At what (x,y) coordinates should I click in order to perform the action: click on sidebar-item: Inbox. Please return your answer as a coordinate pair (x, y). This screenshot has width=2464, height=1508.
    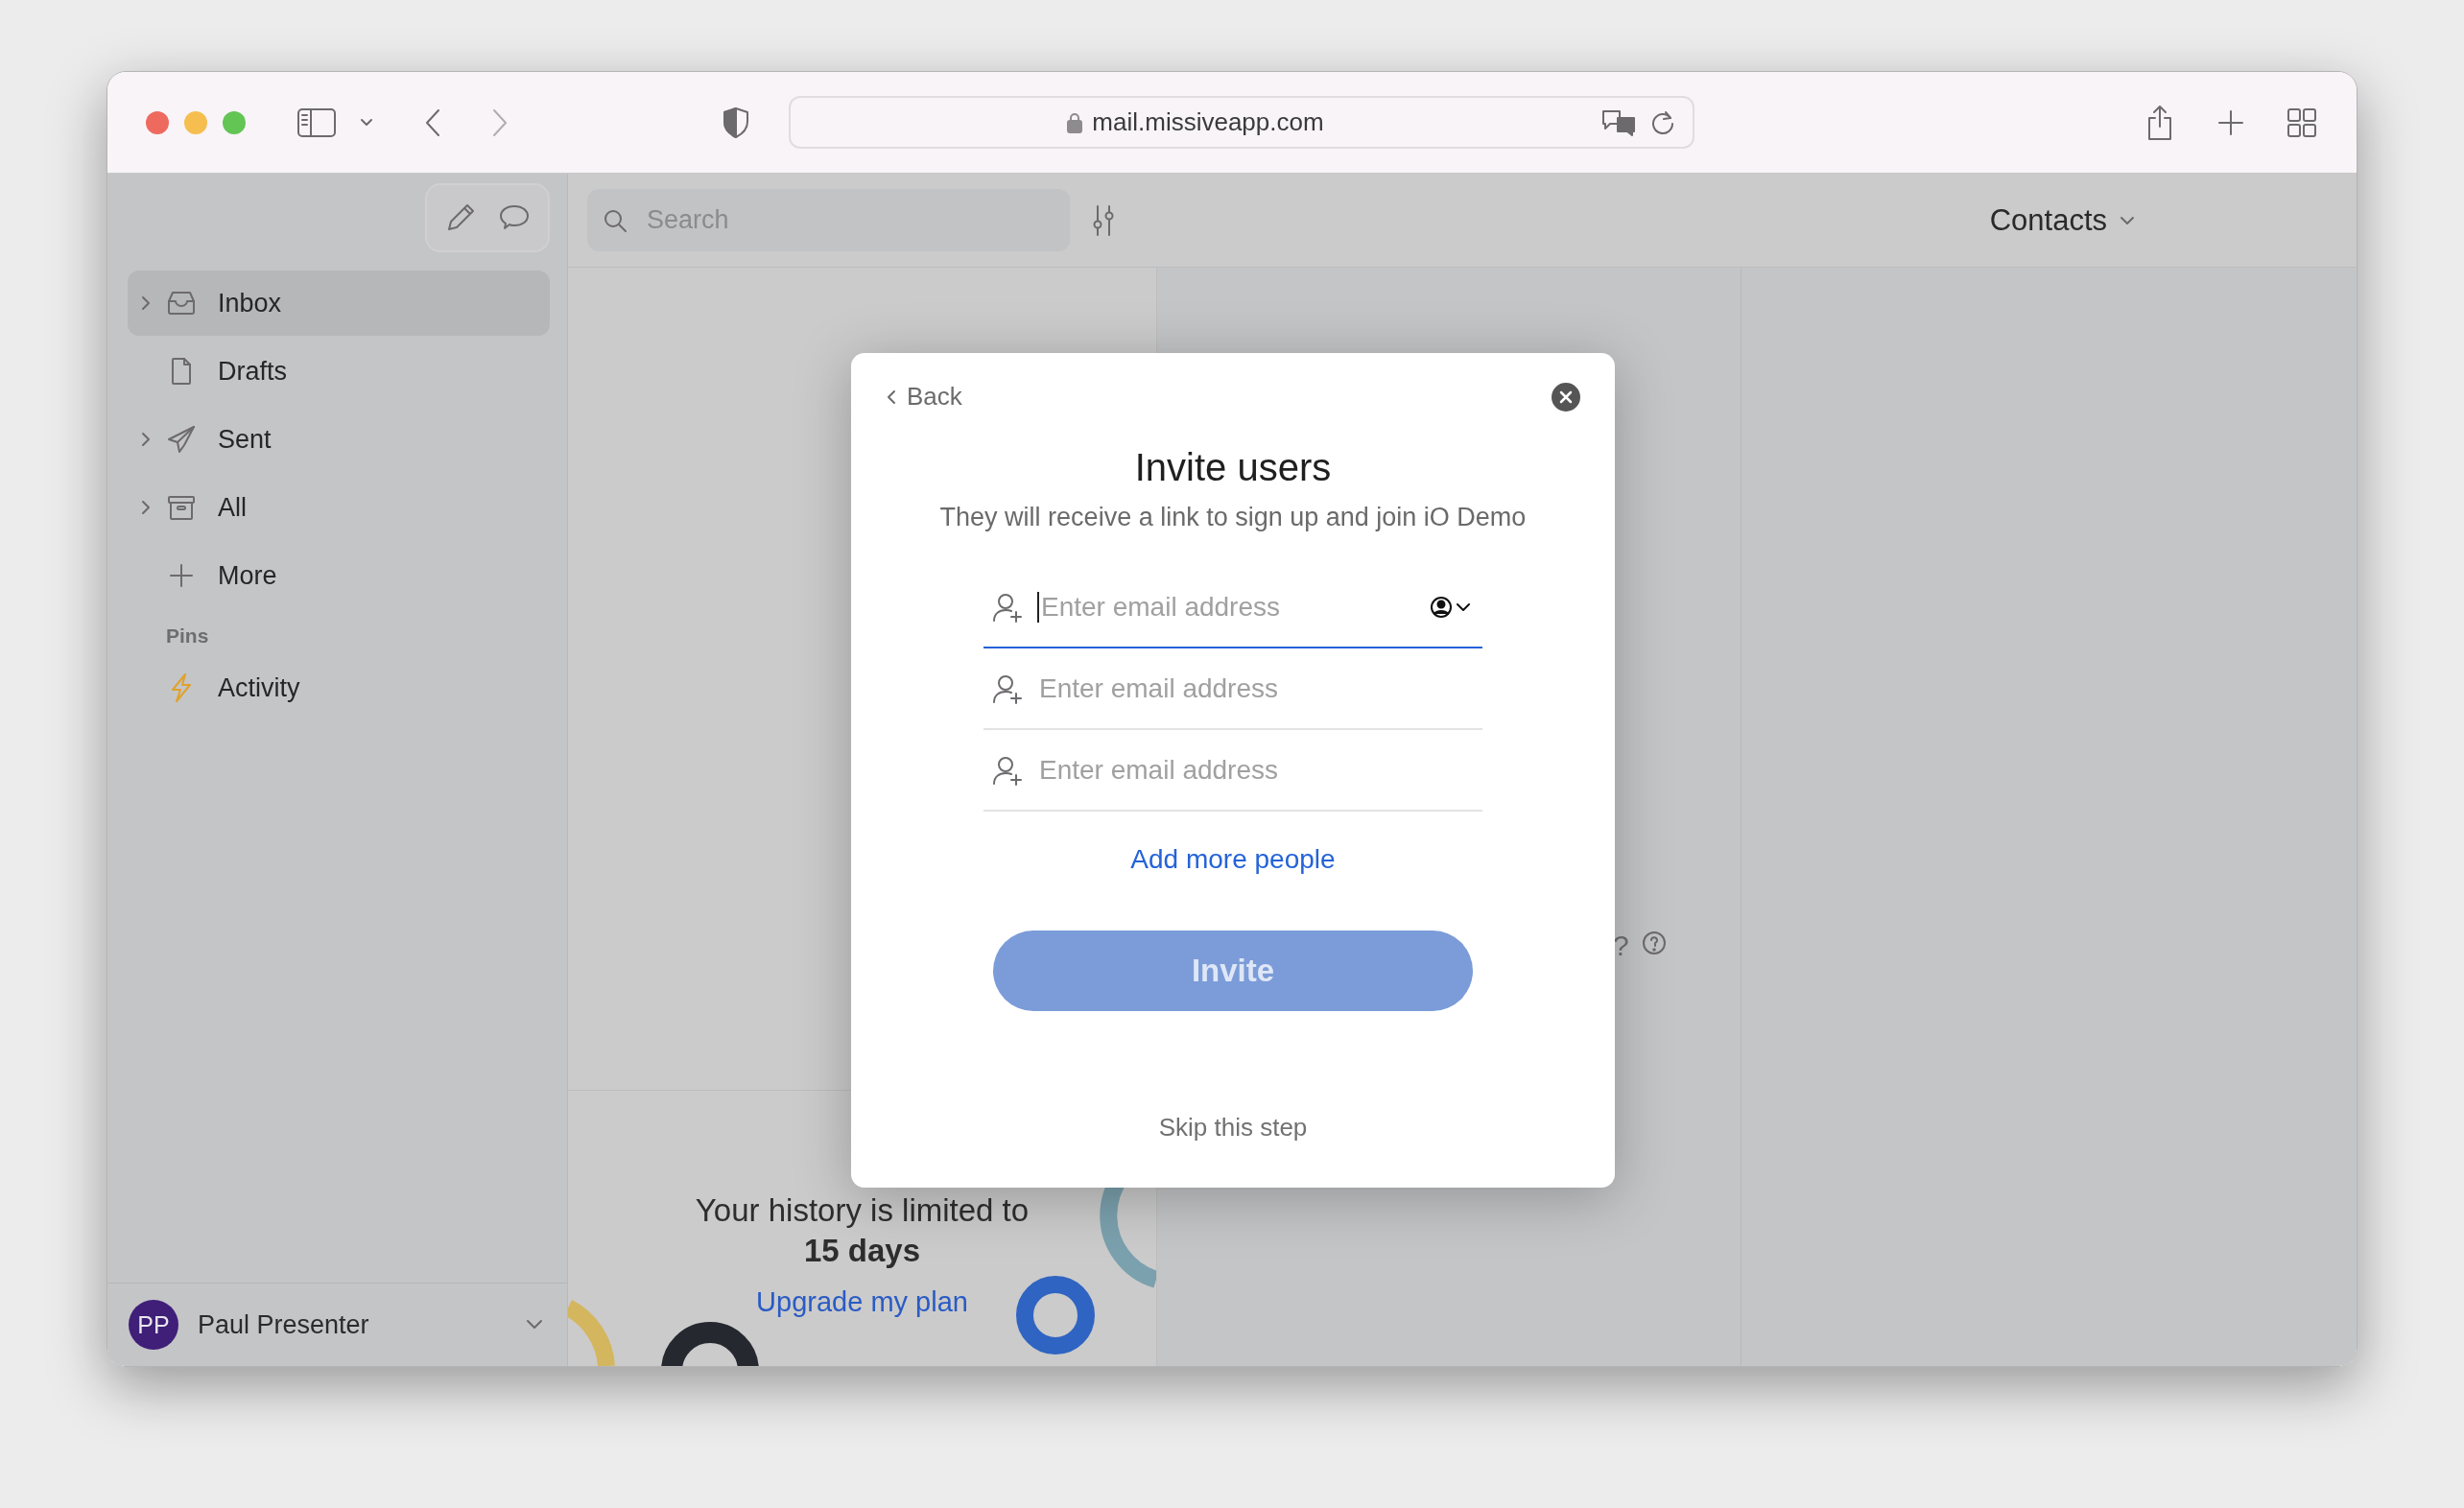
    Looking at the image, I should click on (339, 303).